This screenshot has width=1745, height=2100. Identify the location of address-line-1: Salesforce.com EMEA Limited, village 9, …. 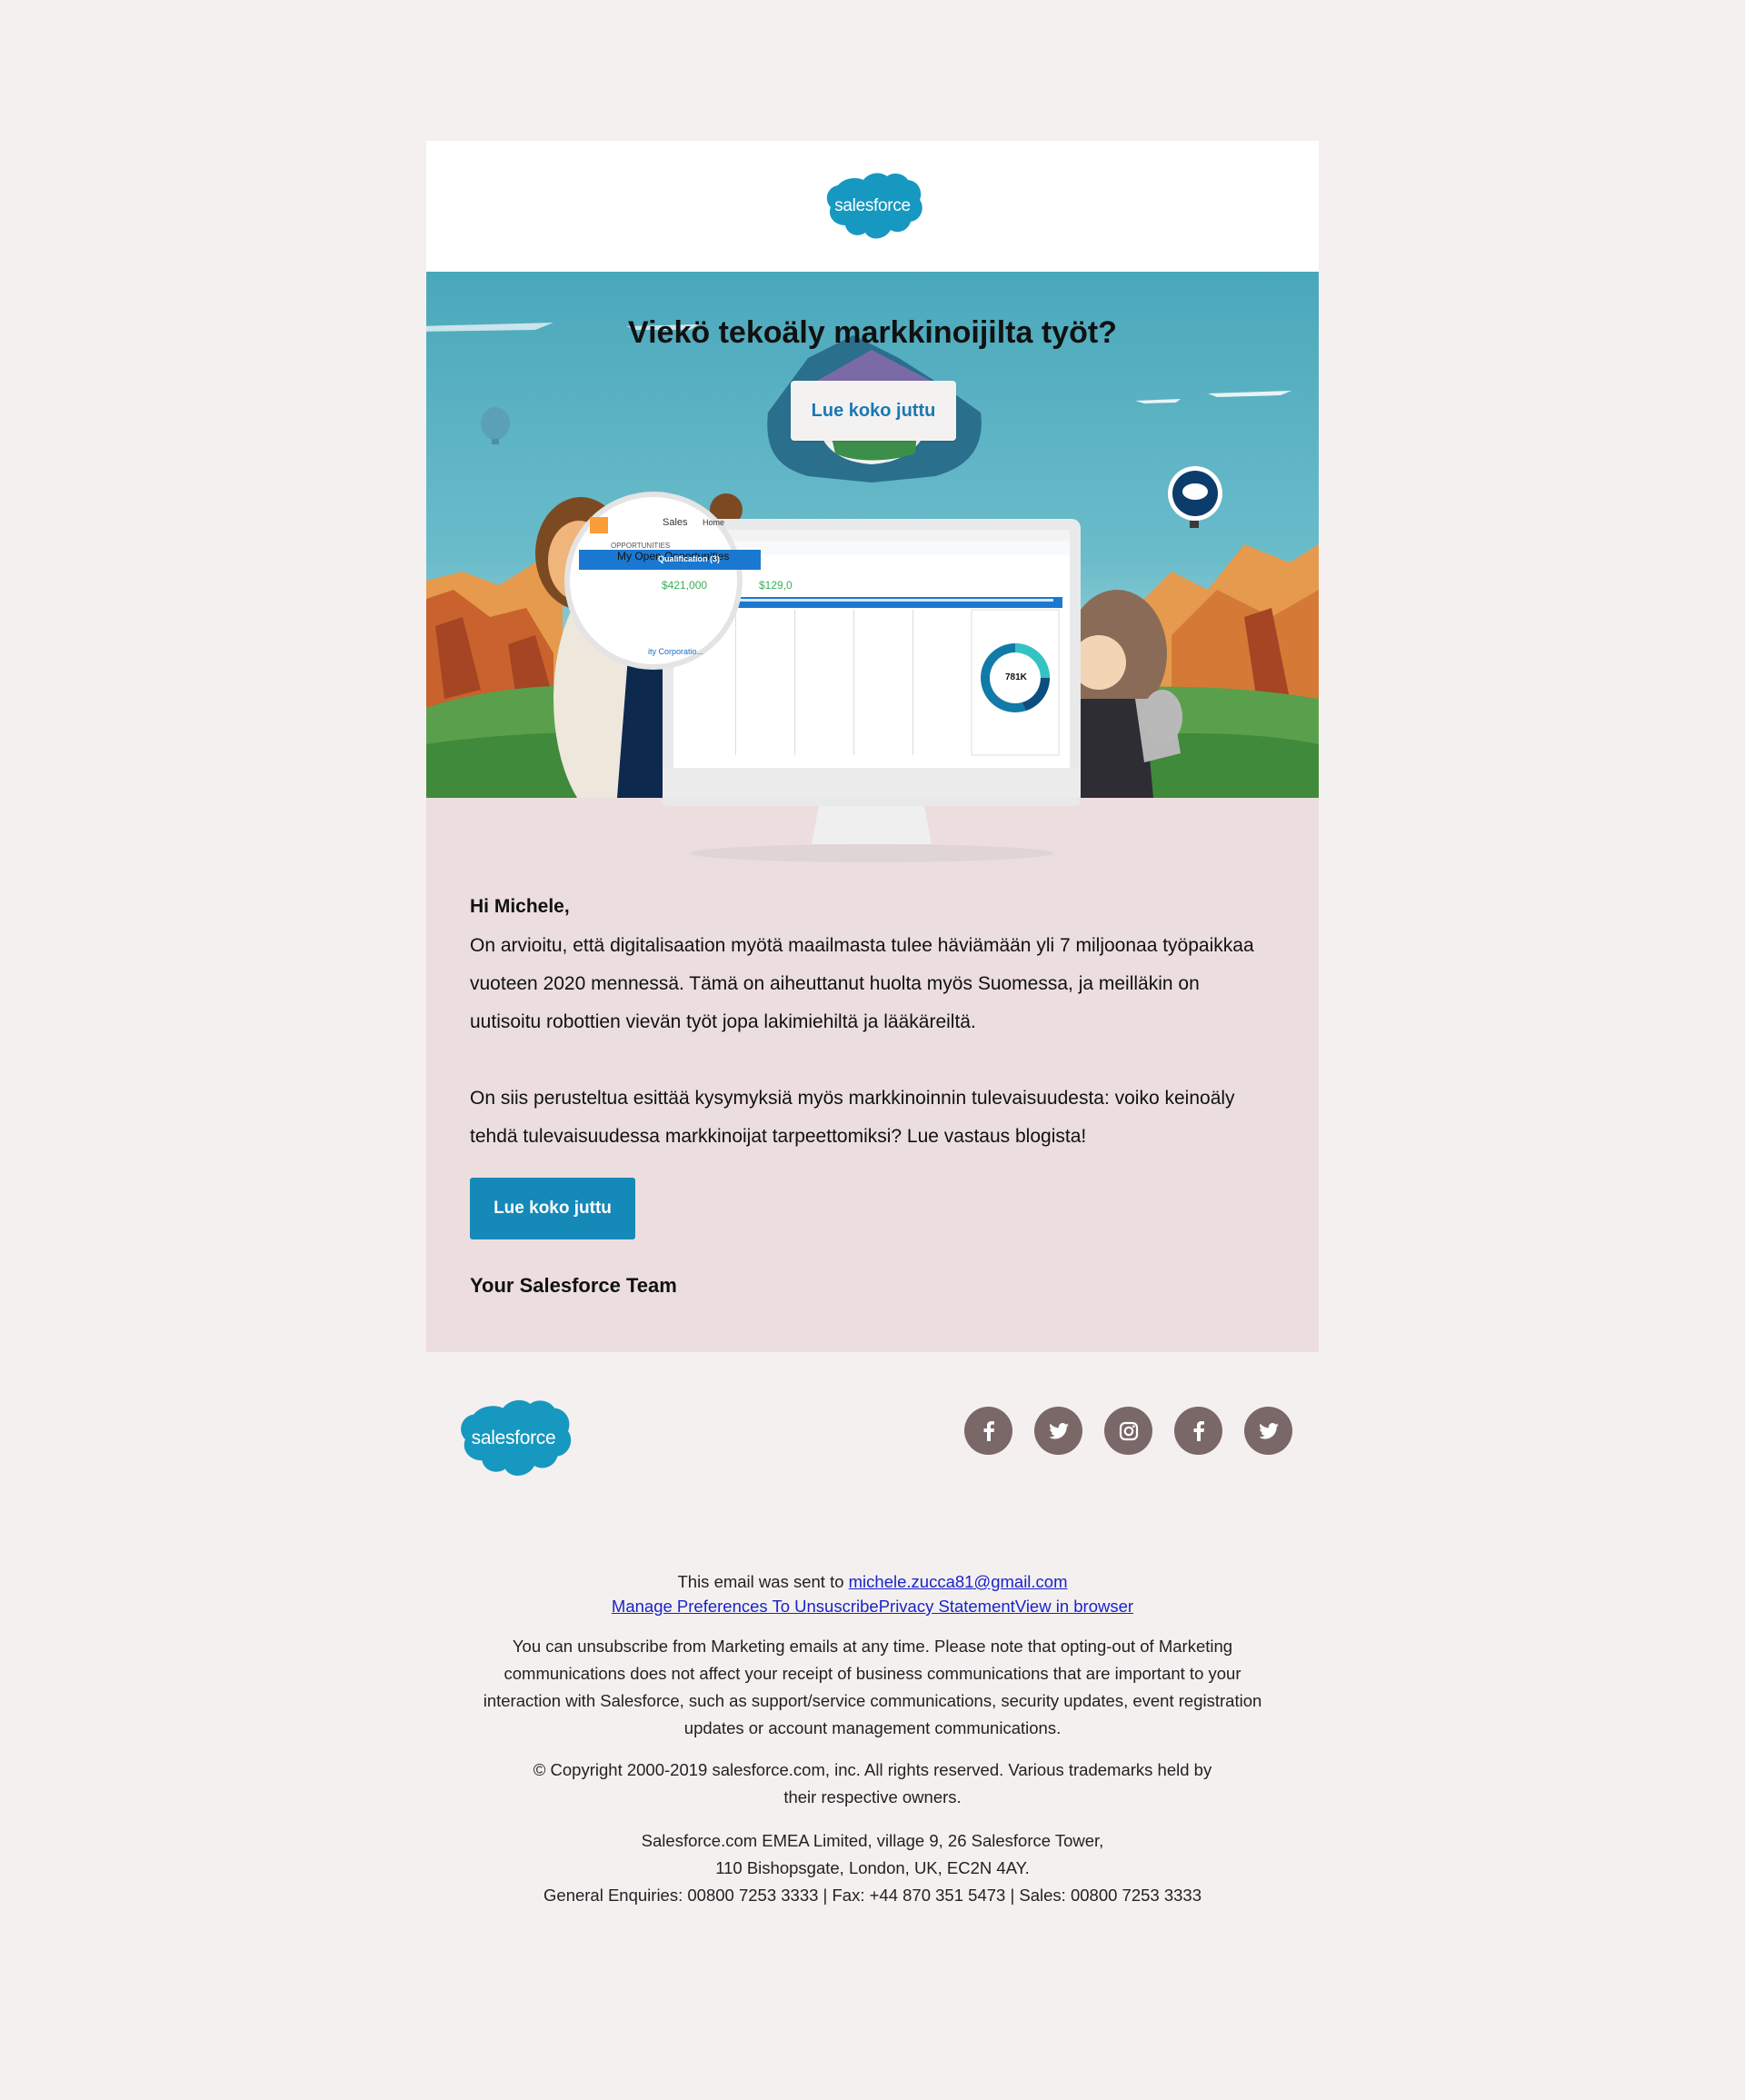
(872, 1840).